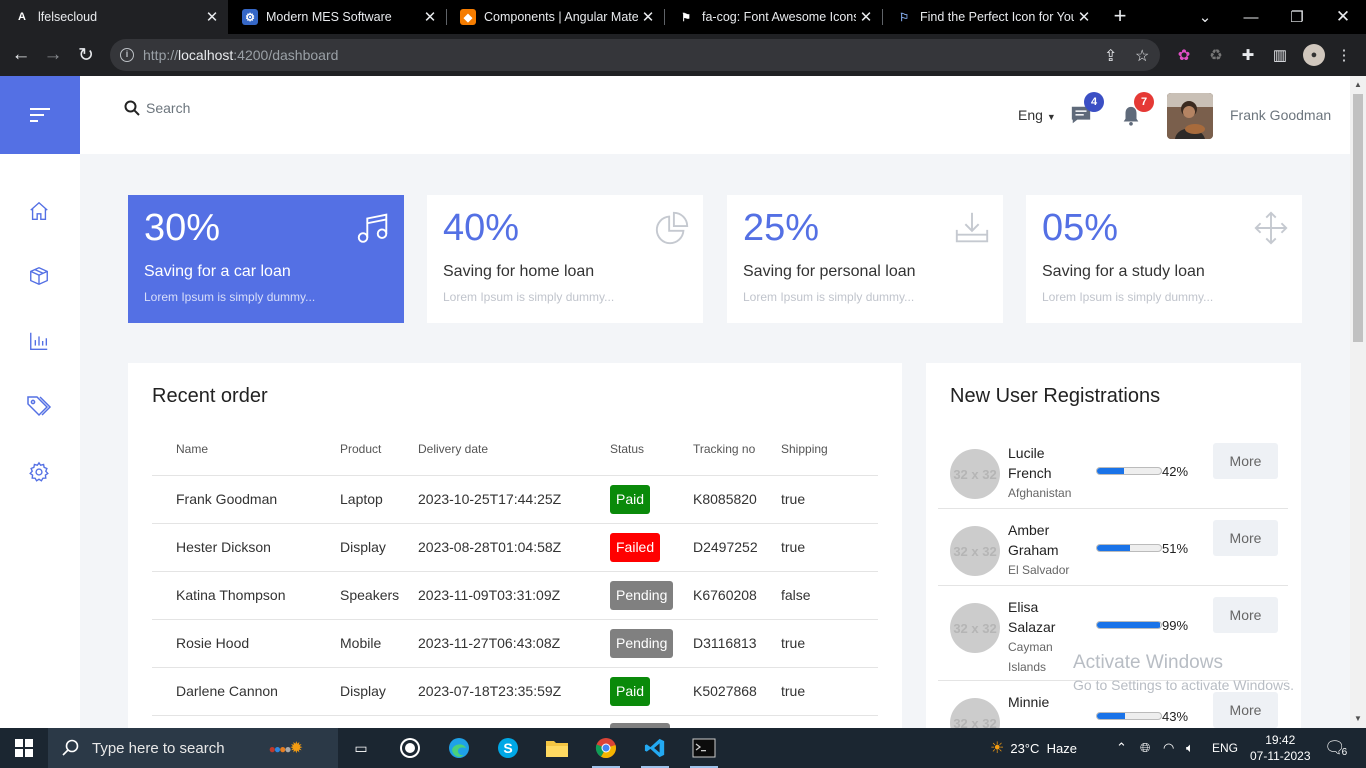  I want to click on address-bar: i http://localhost:4200/dashboard ⇪ ☆, so click(635, 55).